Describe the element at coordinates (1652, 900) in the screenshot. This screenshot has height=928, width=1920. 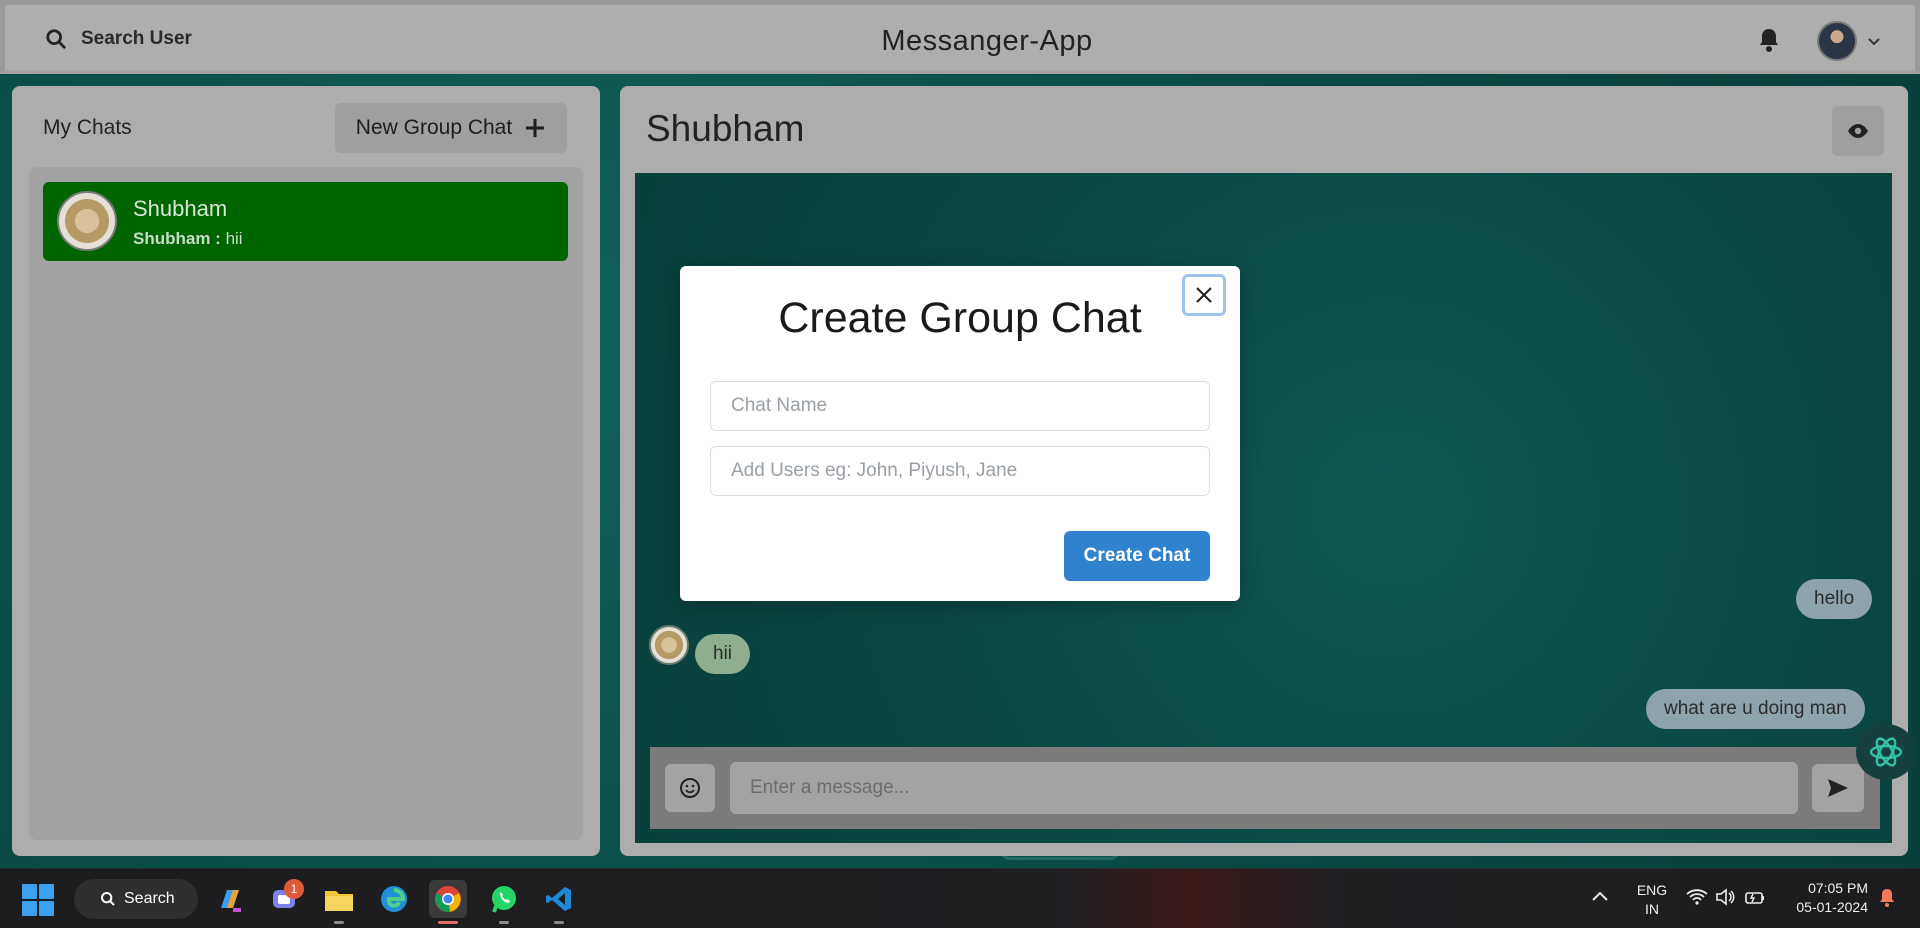
I see `language-indicator: ENG IN` at that location.